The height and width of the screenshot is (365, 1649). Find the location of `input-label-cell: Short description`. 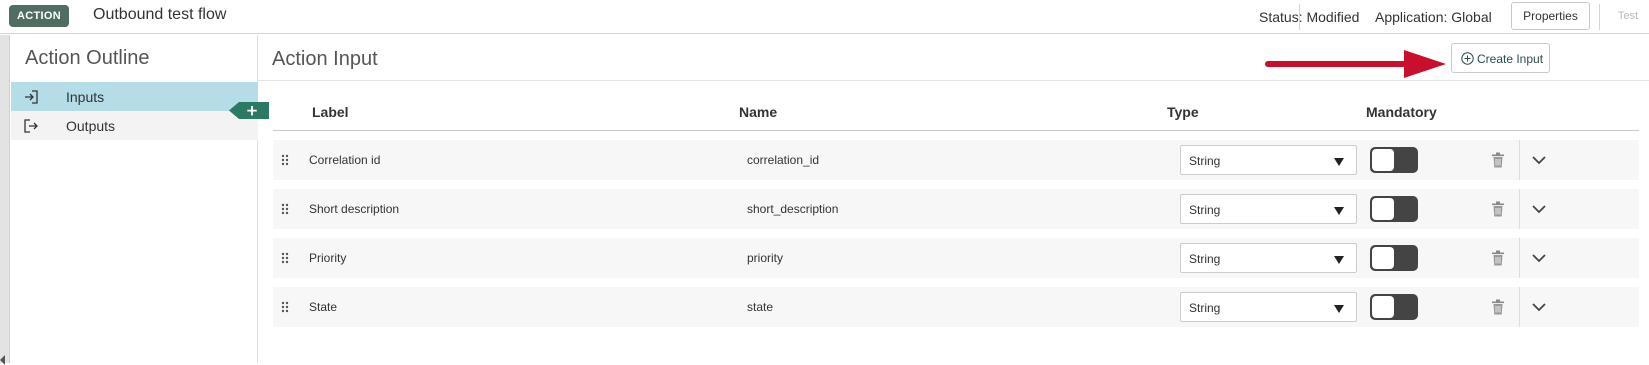

input-label-cell: Short description is located at coordinates (354, 209).